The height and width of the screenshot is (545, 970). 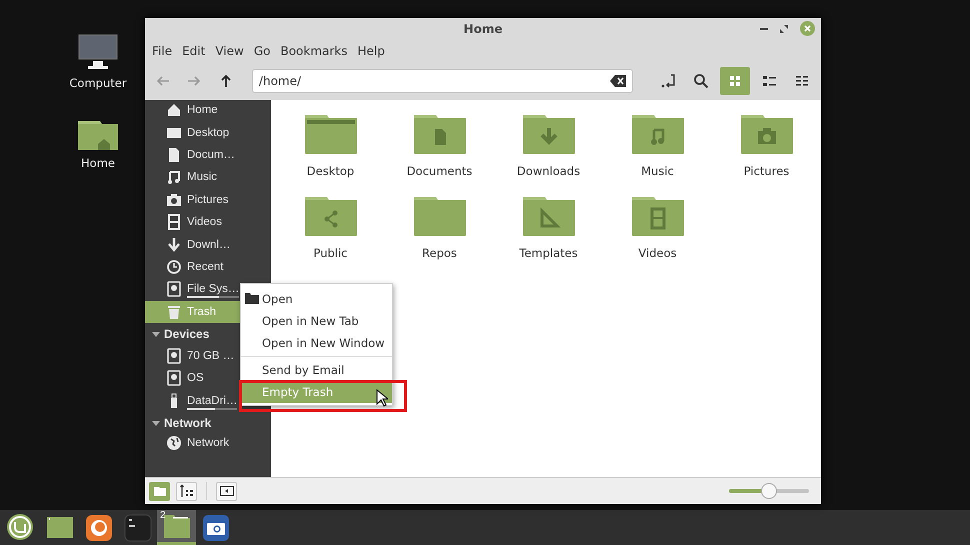 I want to click on tree-button, so click(x=186, y=491).